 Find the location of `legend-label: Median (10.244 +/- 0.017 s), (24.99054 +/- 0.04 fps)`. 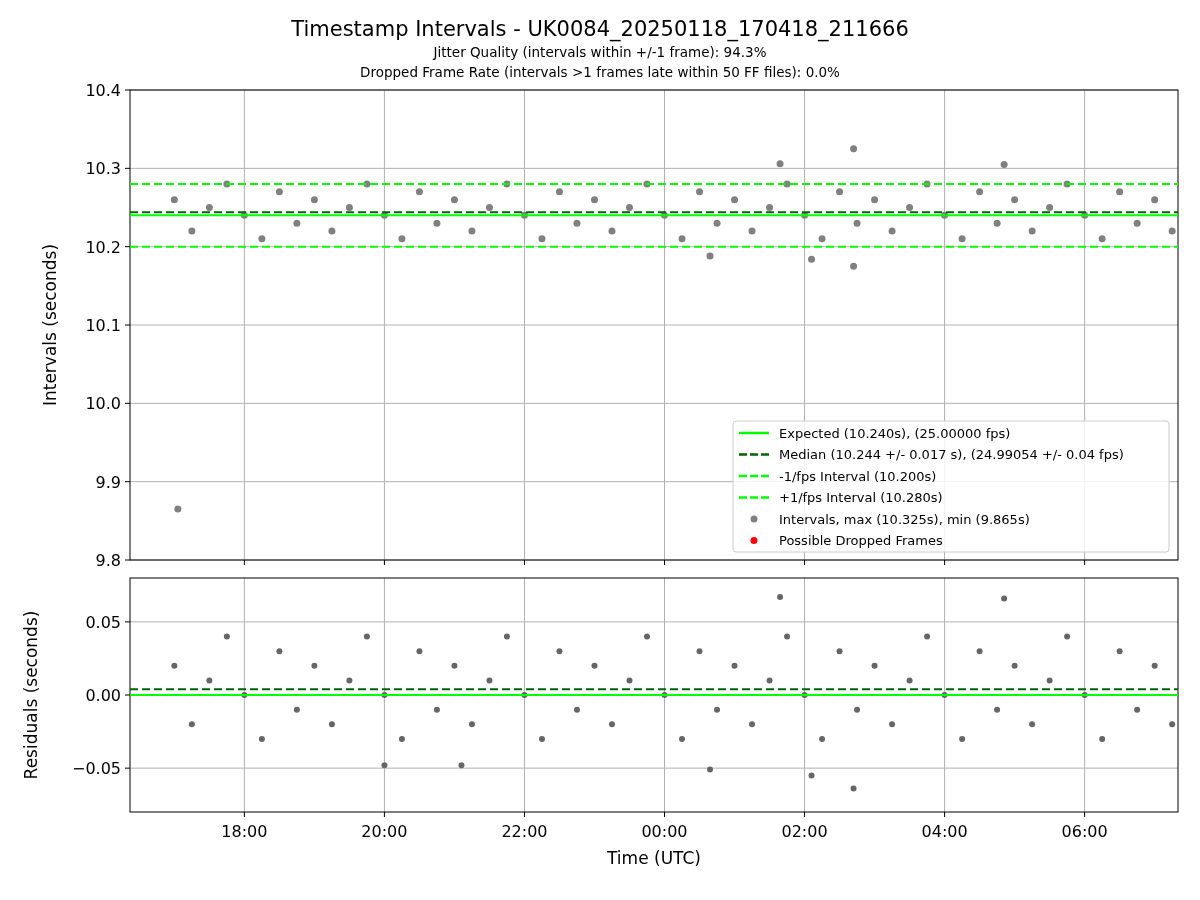

legend-label: Median (10.244 +/- 0.017 s), (24.99054 +/- 0.04 fps) is located at coordinates (951, 454).